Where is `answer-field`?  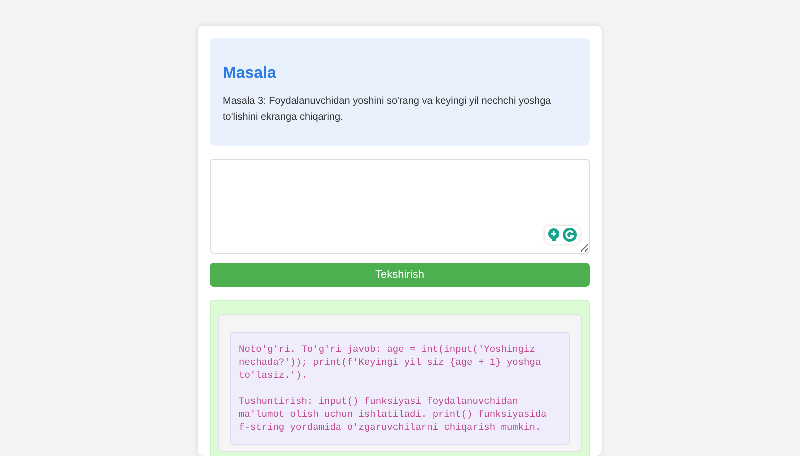 answer-field is located at coordinates (400, 206).